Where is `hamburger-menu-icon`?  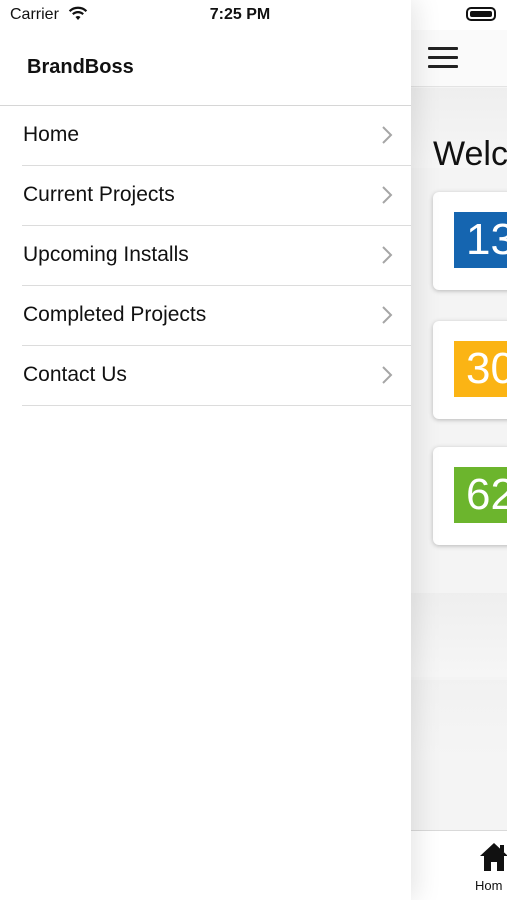
hamburger-menu-icon is located at coordinates (443, 57).